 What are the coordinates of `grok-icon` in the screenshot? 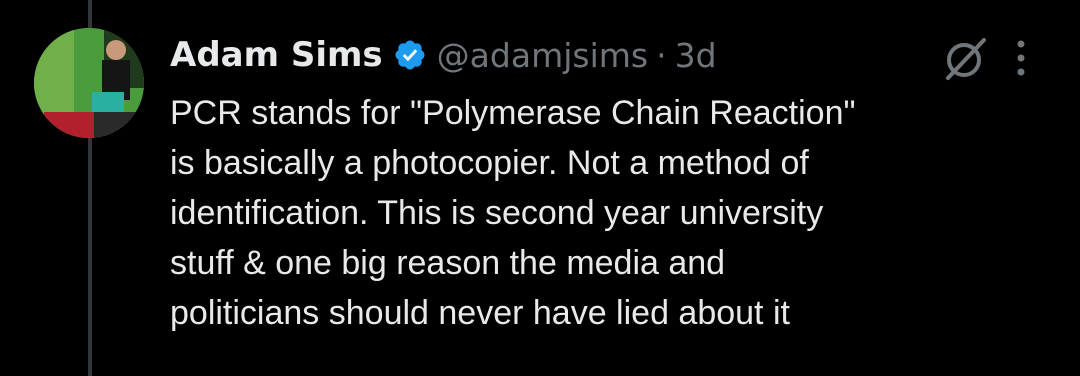 It's located at (966, 58).